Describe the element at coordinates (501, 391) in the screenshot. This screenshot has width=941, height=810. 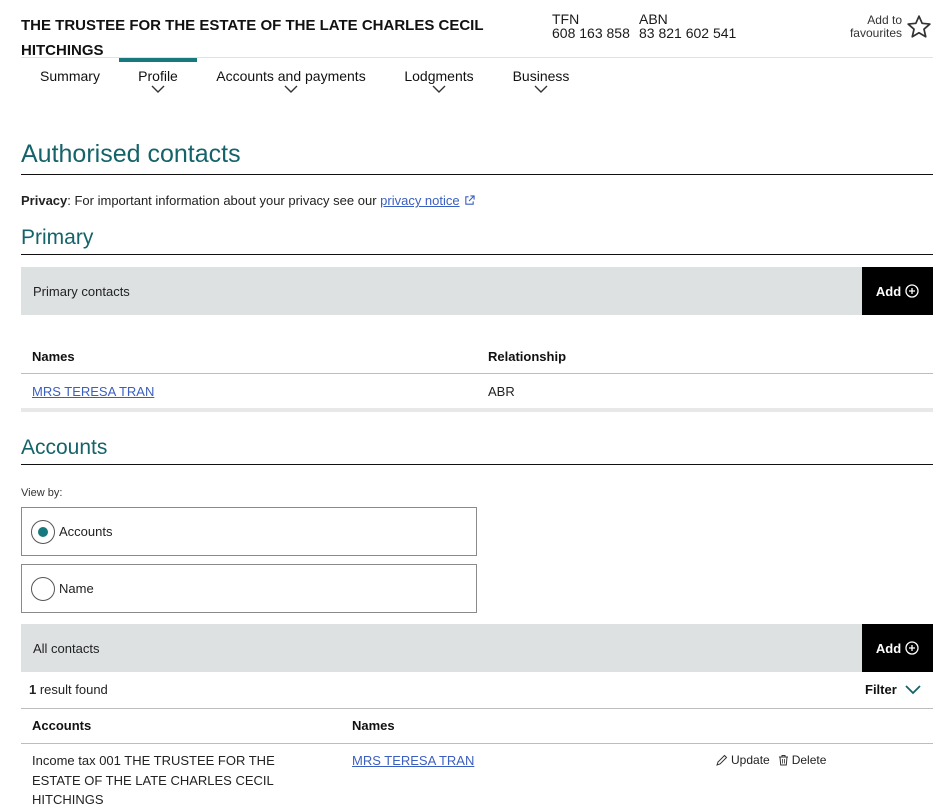
I see `primary-contact-relationship: ABR` at that location.